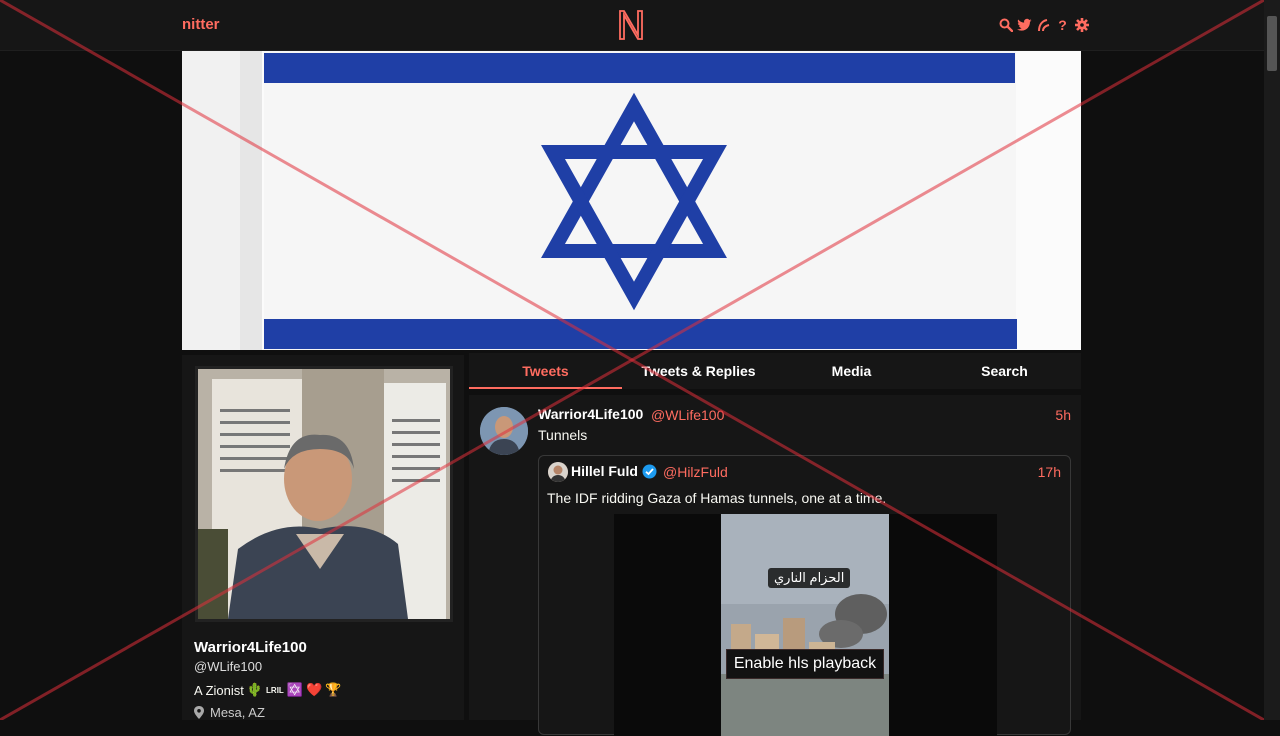 The image size is (1280, 736). I want to click on tab-search: Search, so click(1004, 371).